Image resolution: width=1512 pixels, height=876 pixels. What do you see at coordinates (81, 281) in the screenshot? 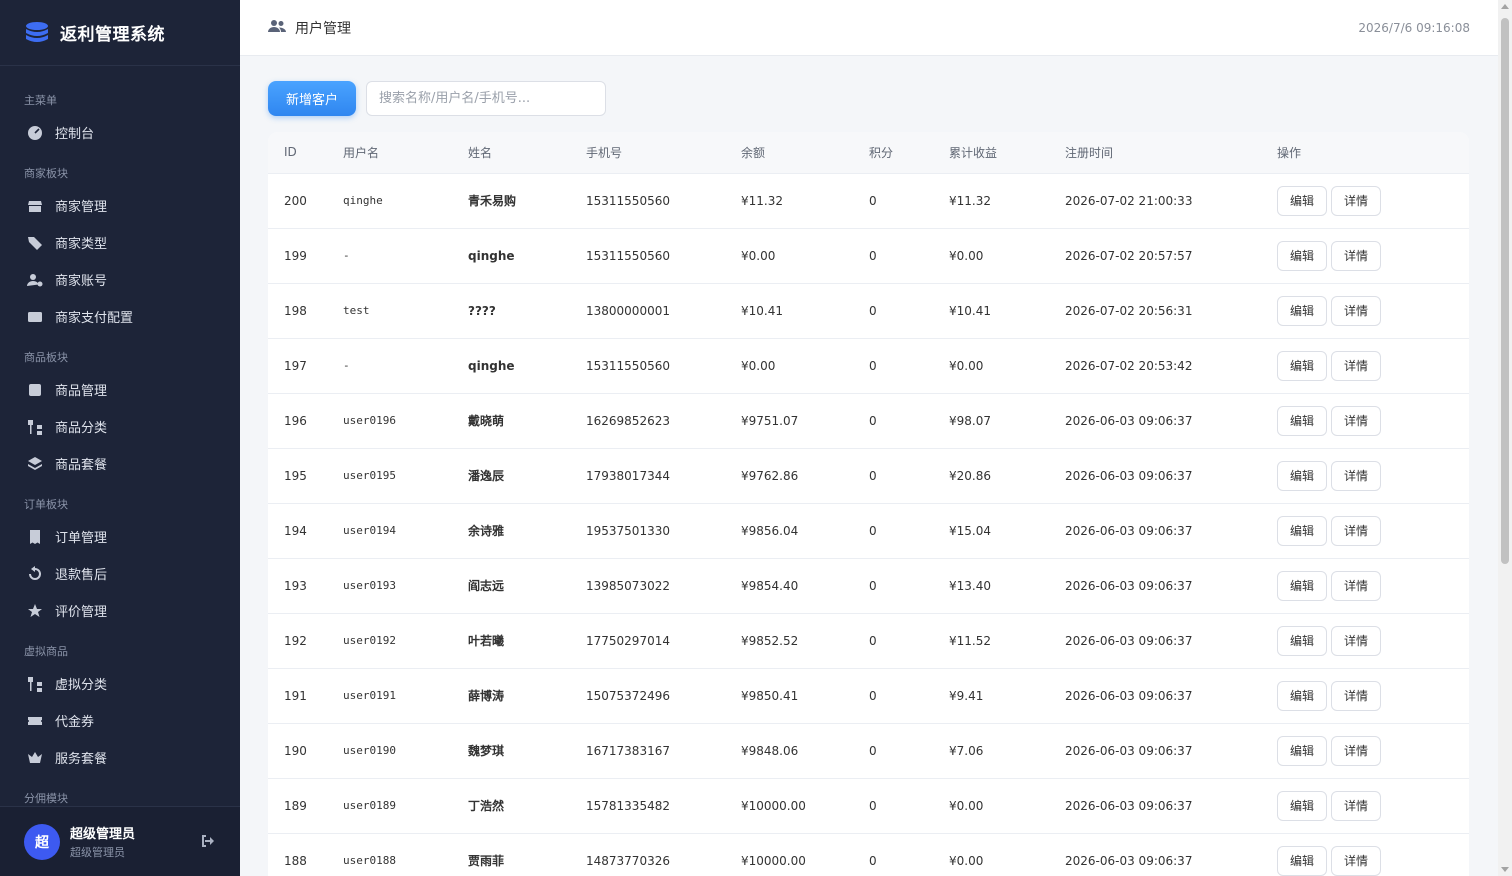
I see `sidebar-item-label: 商家账号` at bounding box center [81, 281].